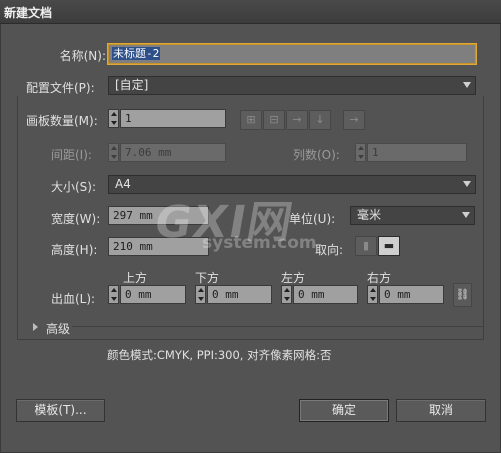 The image size is (501, 453). Describe the element at coordinates (360, 152) in the screenshot. I see `columns-stepper` at that location.